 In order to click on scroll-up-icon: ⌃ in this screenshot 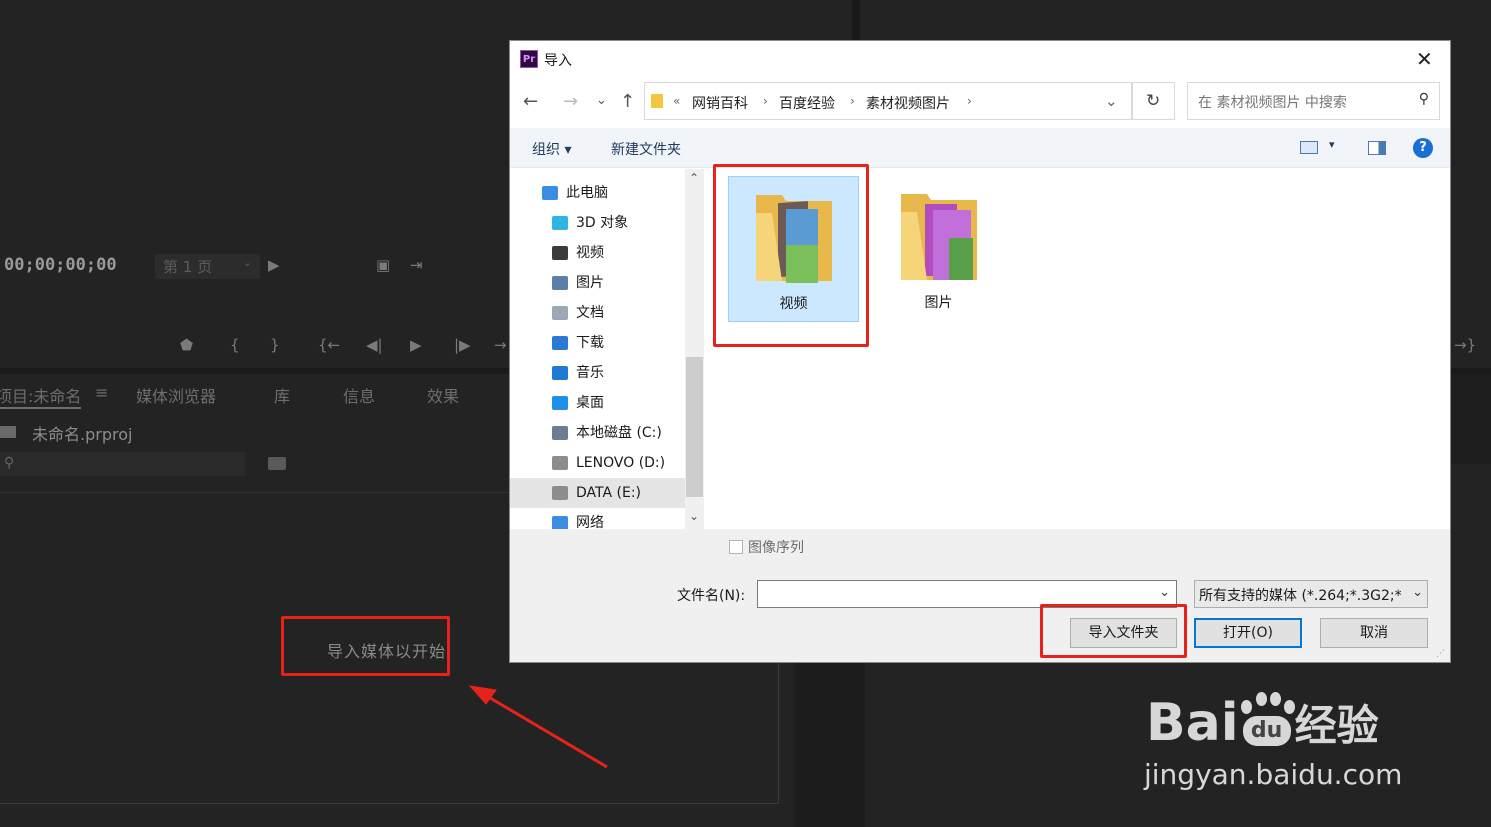, I will do `click(694, 178)`.